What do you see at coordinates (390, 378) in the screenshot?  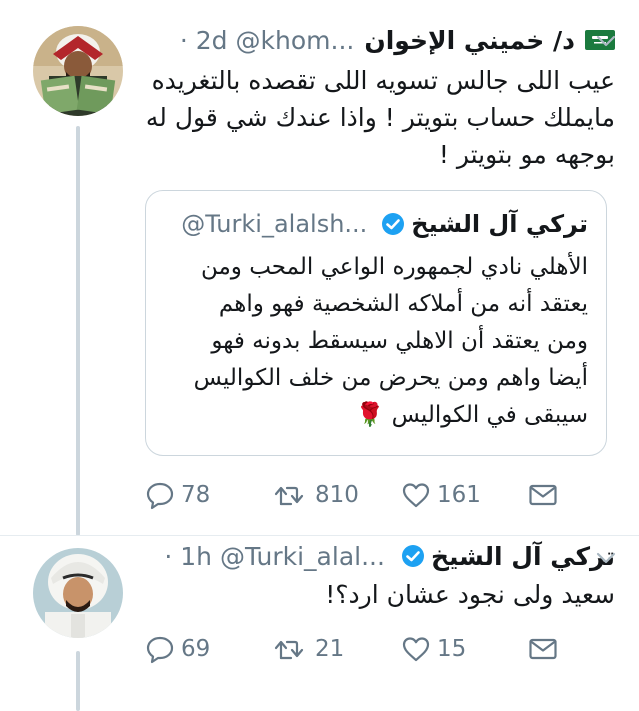 I see `quoted-text-line: أيضا واهم ومن يحرض من خلف الكواليس` at bounding box center [390, 378].